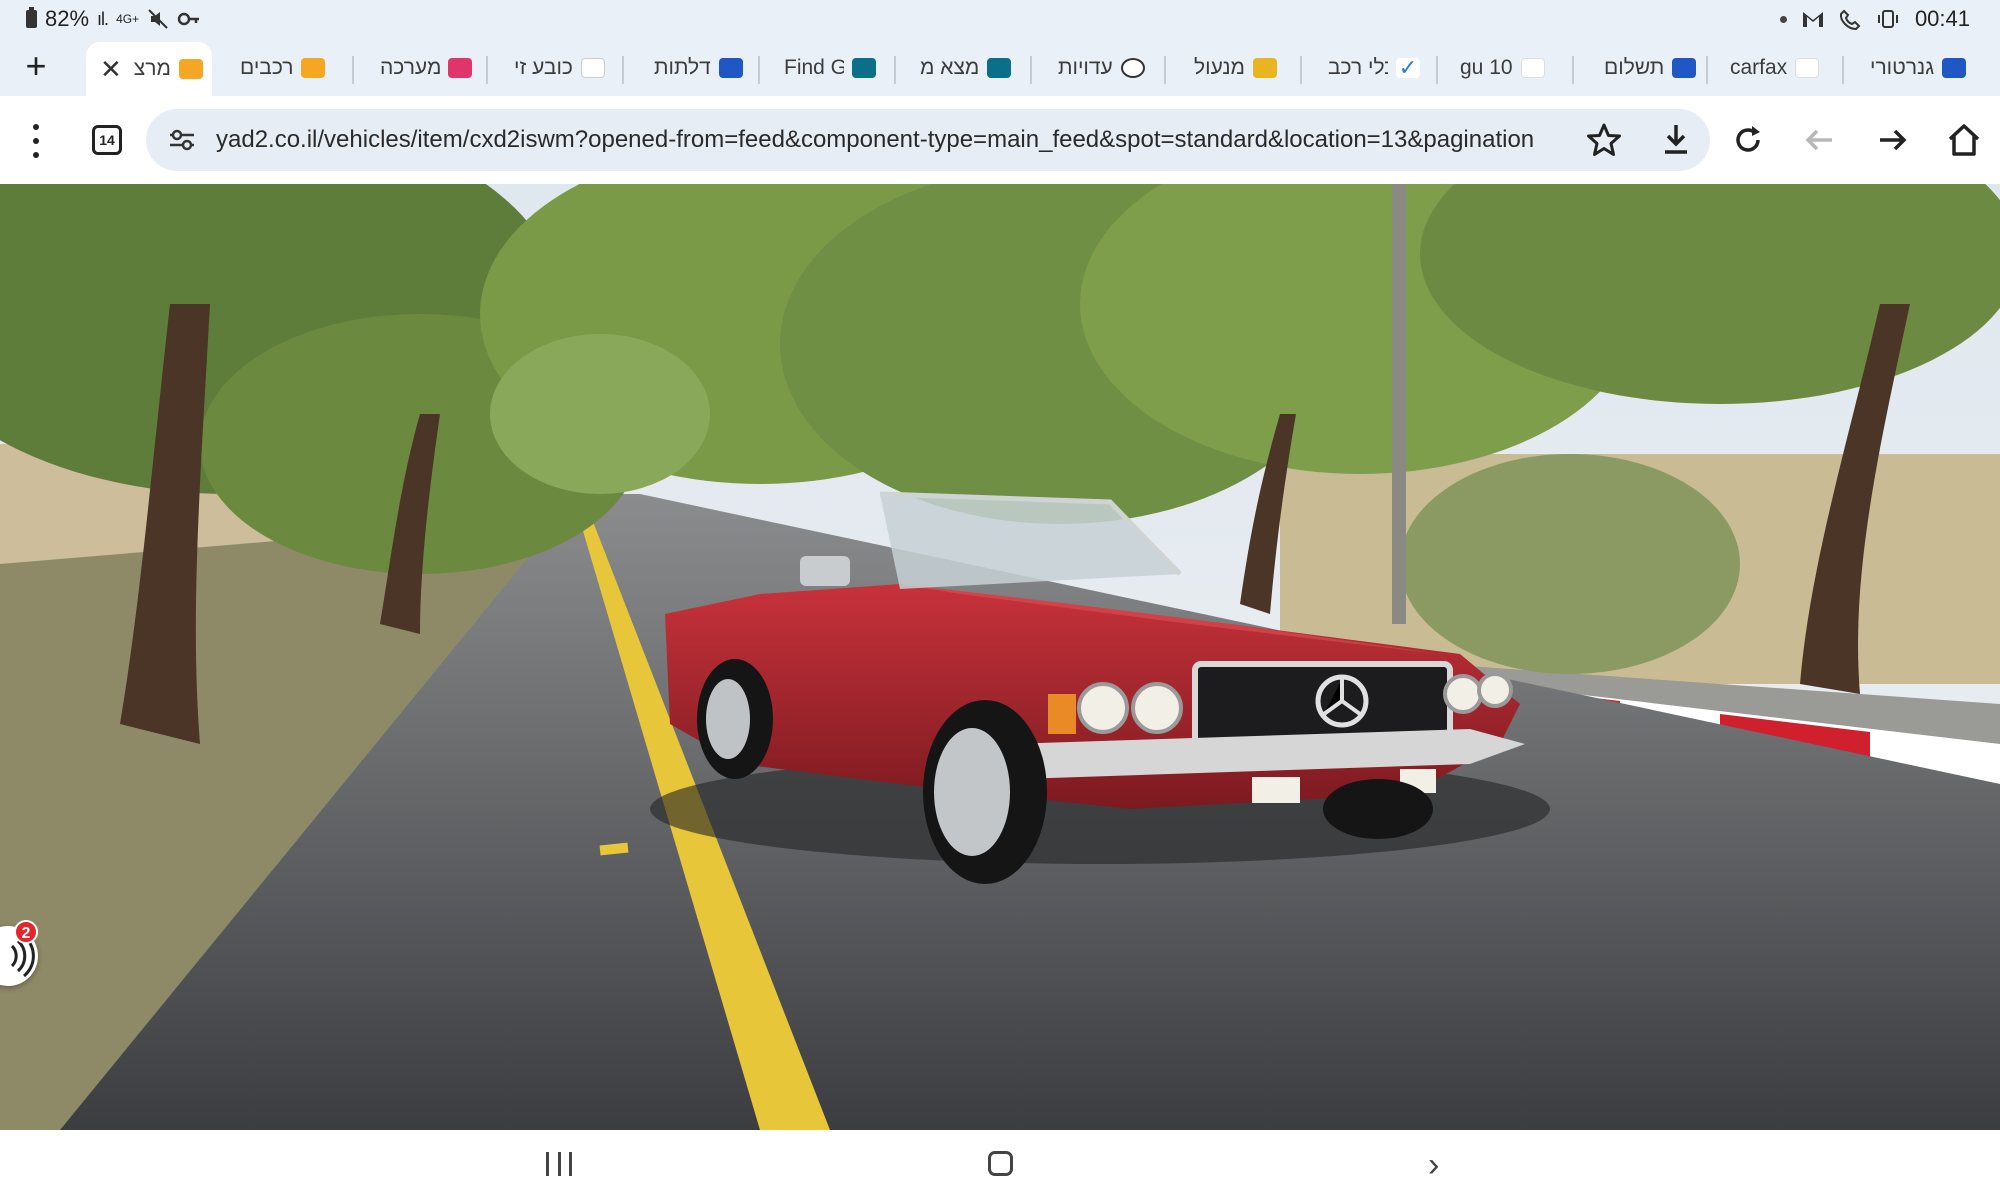 This screenshot has height=1200, width=2000. Describe the element at coordinates (67, 18) in the screenshot. I see `battery-level: 82%` at that location.